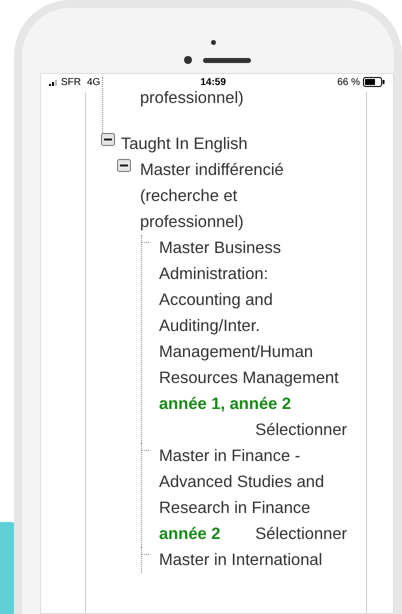  Describe the element at coordinates (213, 83) in the screenshot. I see `clock: 14:59` at that location.